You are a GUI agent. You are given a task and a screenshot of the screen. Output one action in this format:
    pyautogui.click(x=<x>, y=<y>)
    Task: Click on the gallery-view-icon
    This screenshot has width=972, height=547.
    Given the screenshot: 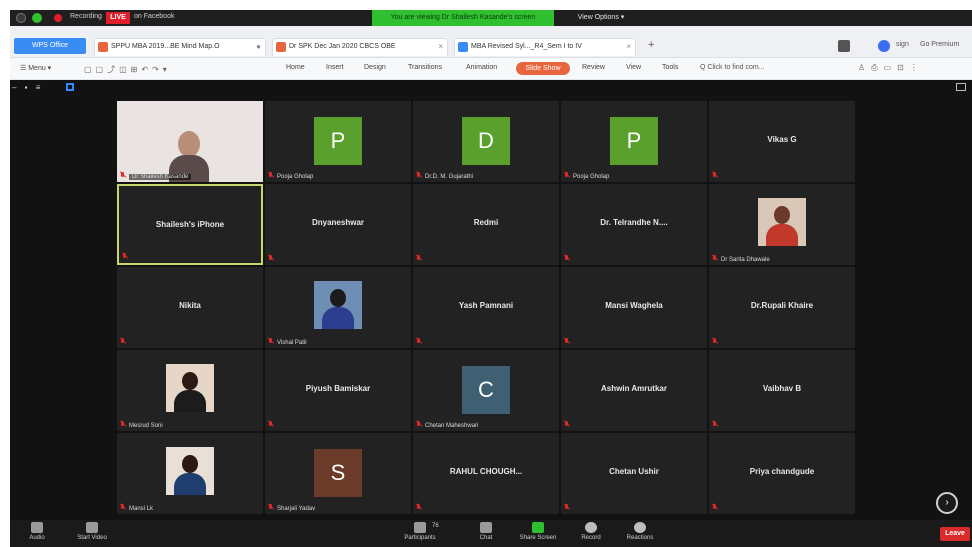 What is the action you would take?
    pyautogui.click(x=70, y=87)
    